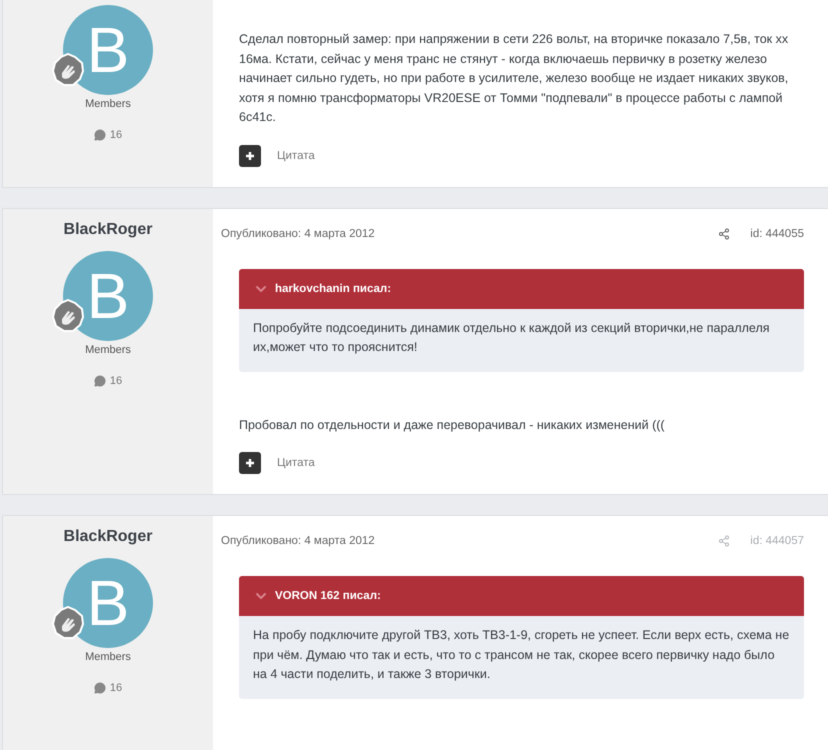 The width and height of the screenshot is (828, 750). I want to click on post-text: Пробовал по отдельности и даже переворачивал - никаких изменений (((, so click(452, 425).